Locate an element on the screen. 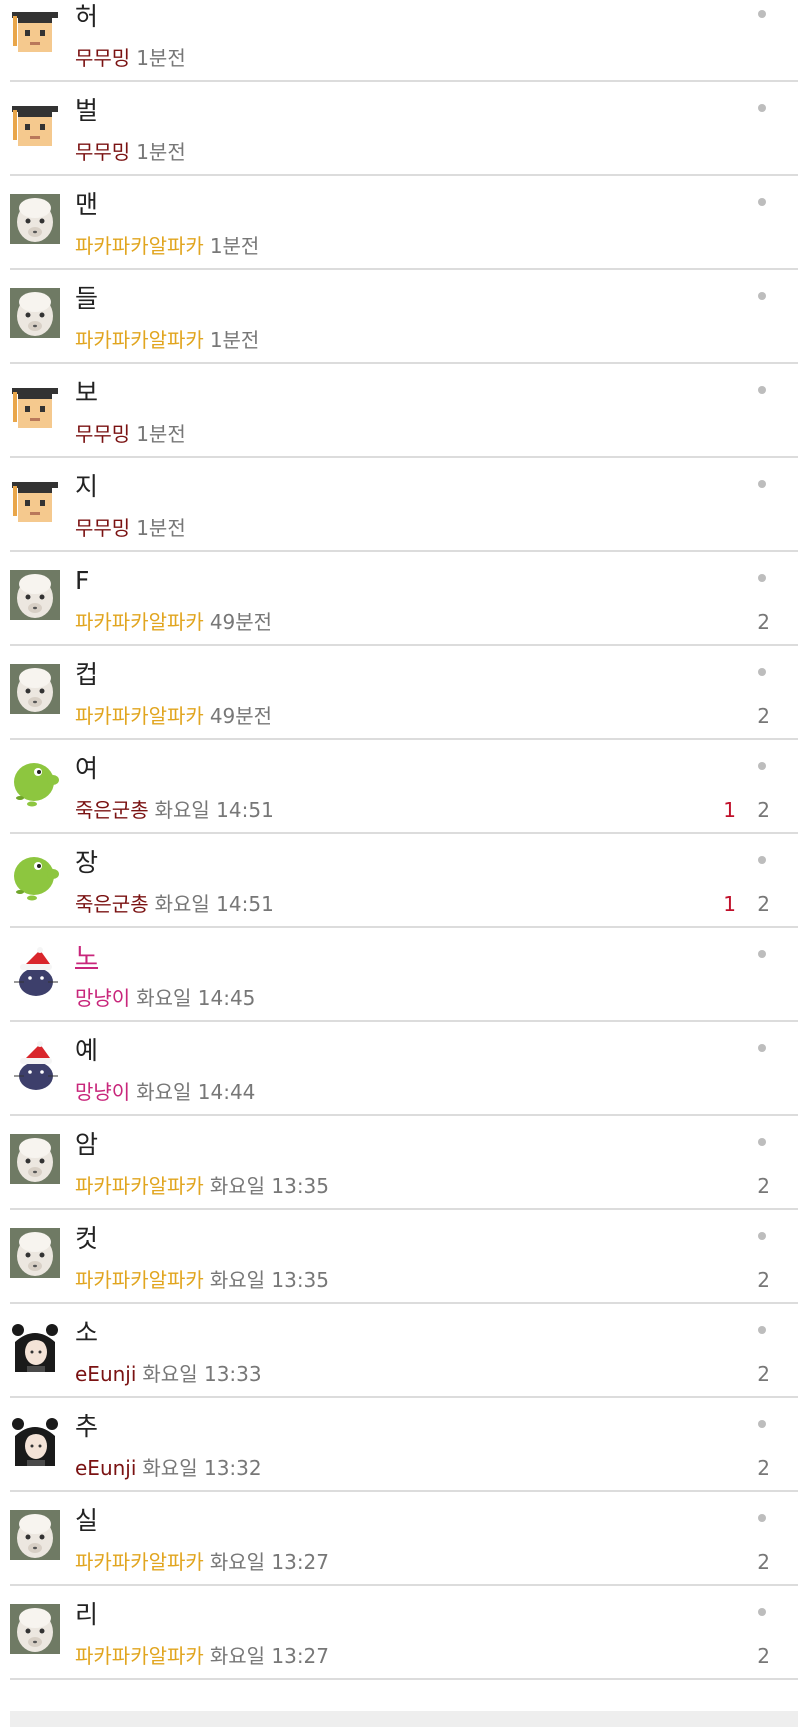 The height and width of the screenshot is (1727, 804). post-title: 컷 is located at coordinates (86, 1239).